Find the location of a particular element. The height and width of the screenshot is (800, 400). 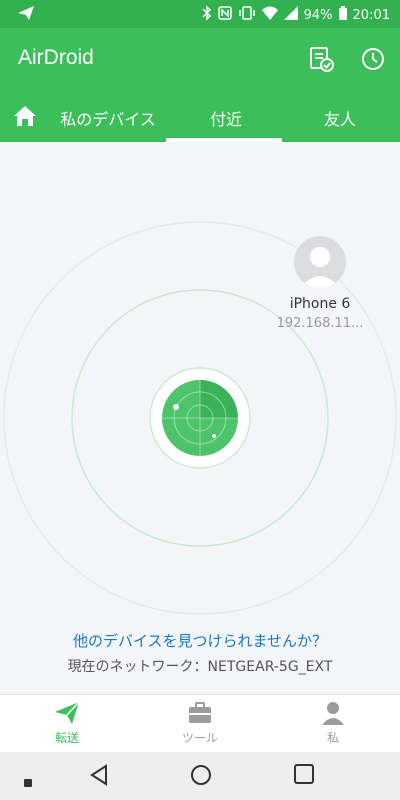

app-bar: AirDroid is located at coordinates (200, 60).